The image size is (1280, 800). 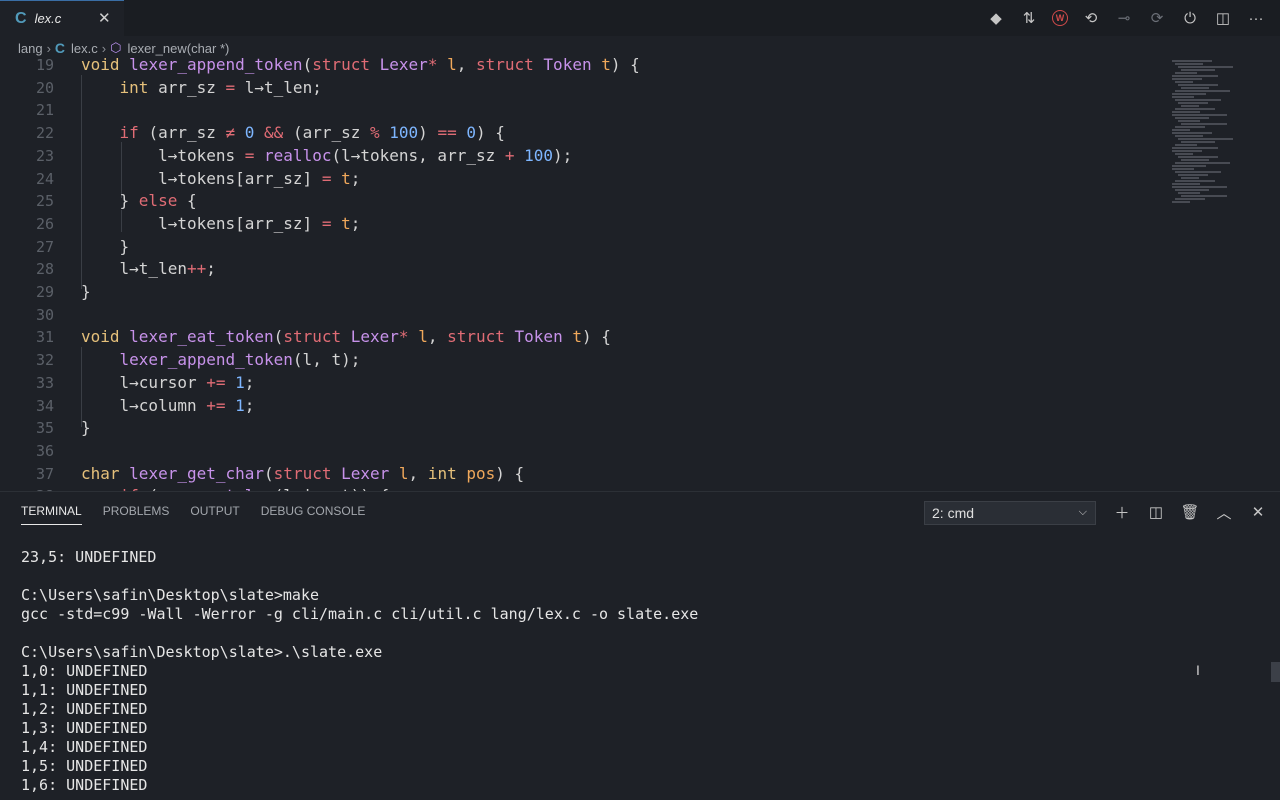 What do you see at coordinates (1275, 274) in the screenshot?
I see `editor-scrollbar` at bounding box center [1275, 274].